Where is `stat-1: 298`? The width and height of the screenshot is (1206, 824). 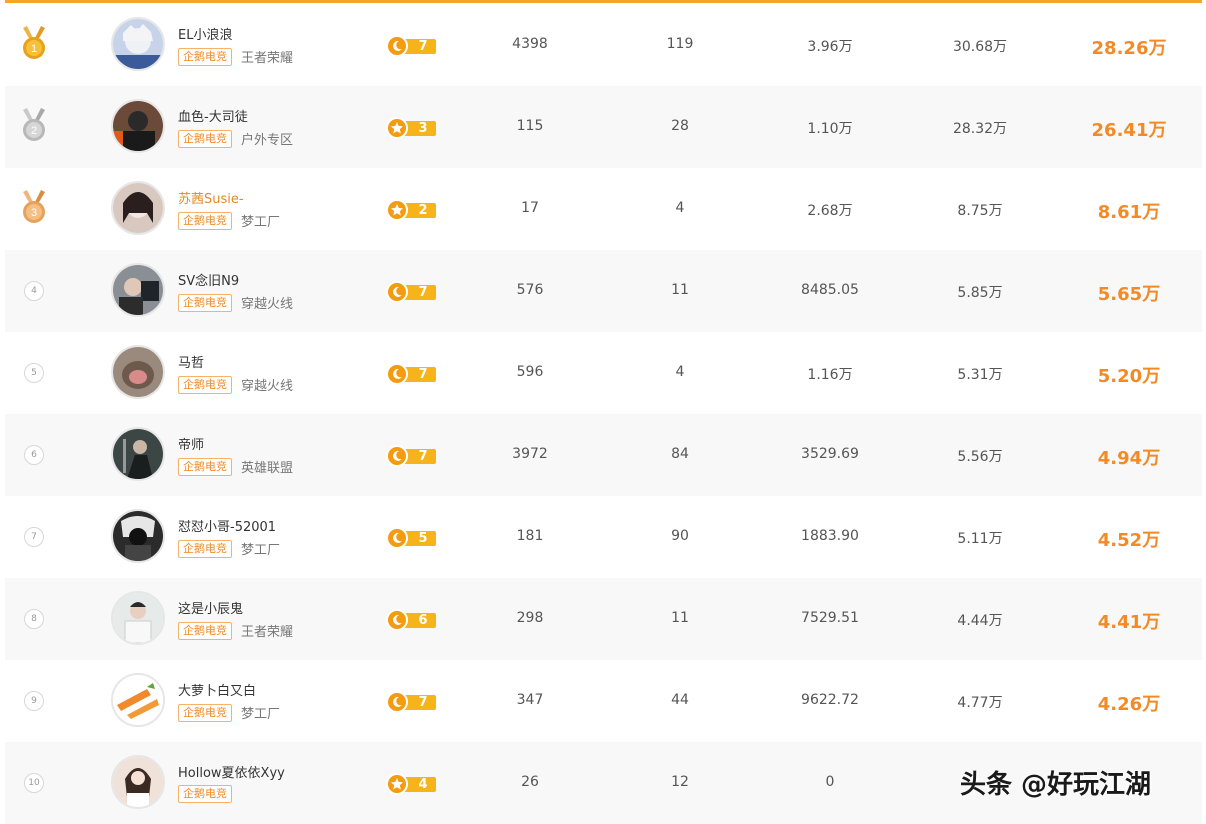
stat-1: 298 is located at coordinates (530, 618).